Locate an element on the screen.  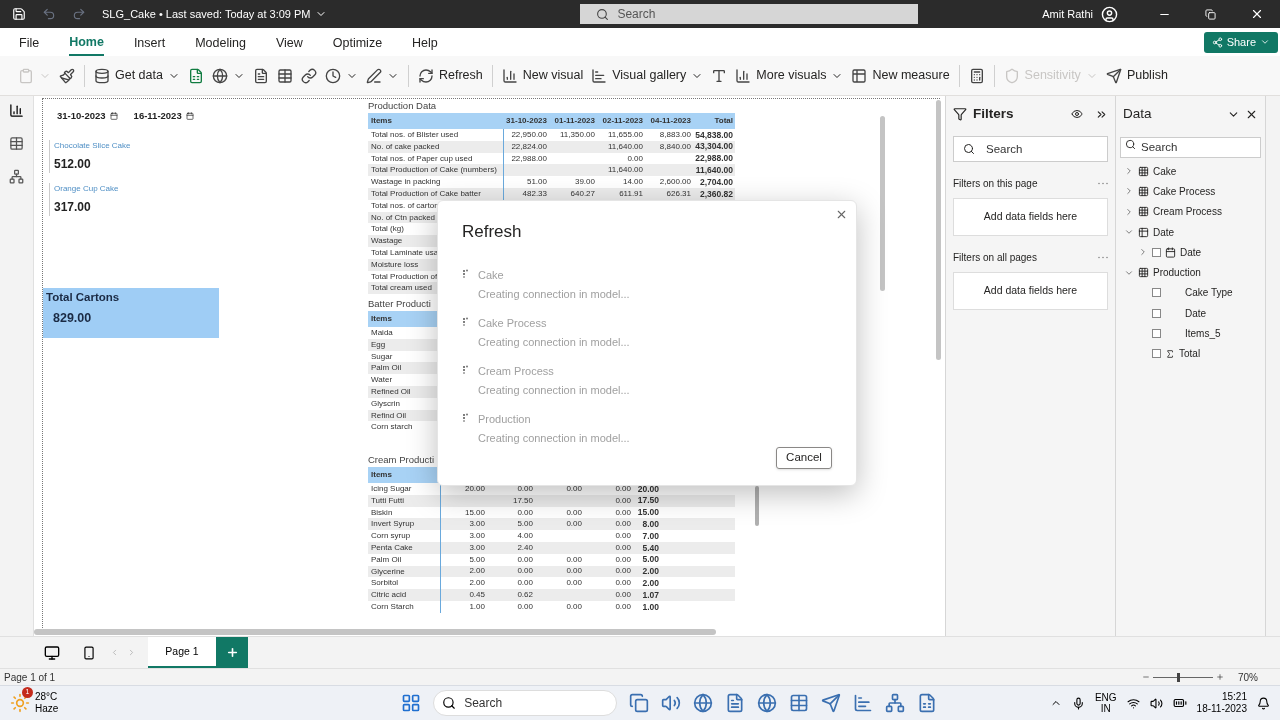
battery-icon is located at coordinates (1179, 703).